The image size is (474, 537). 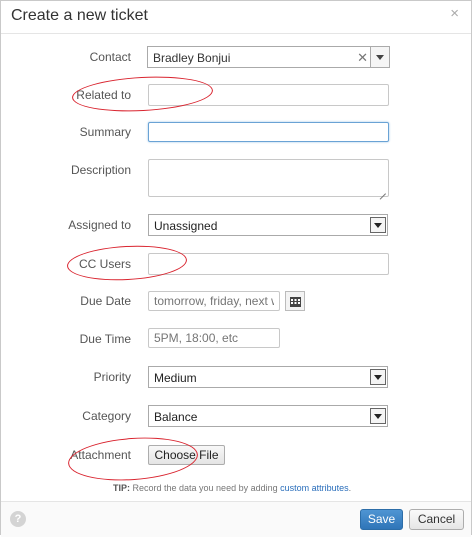 What do you see at coordinates (103, 95) in the screenshot?
I see `related-to-label: Related to` at bounding box center [103, 95].